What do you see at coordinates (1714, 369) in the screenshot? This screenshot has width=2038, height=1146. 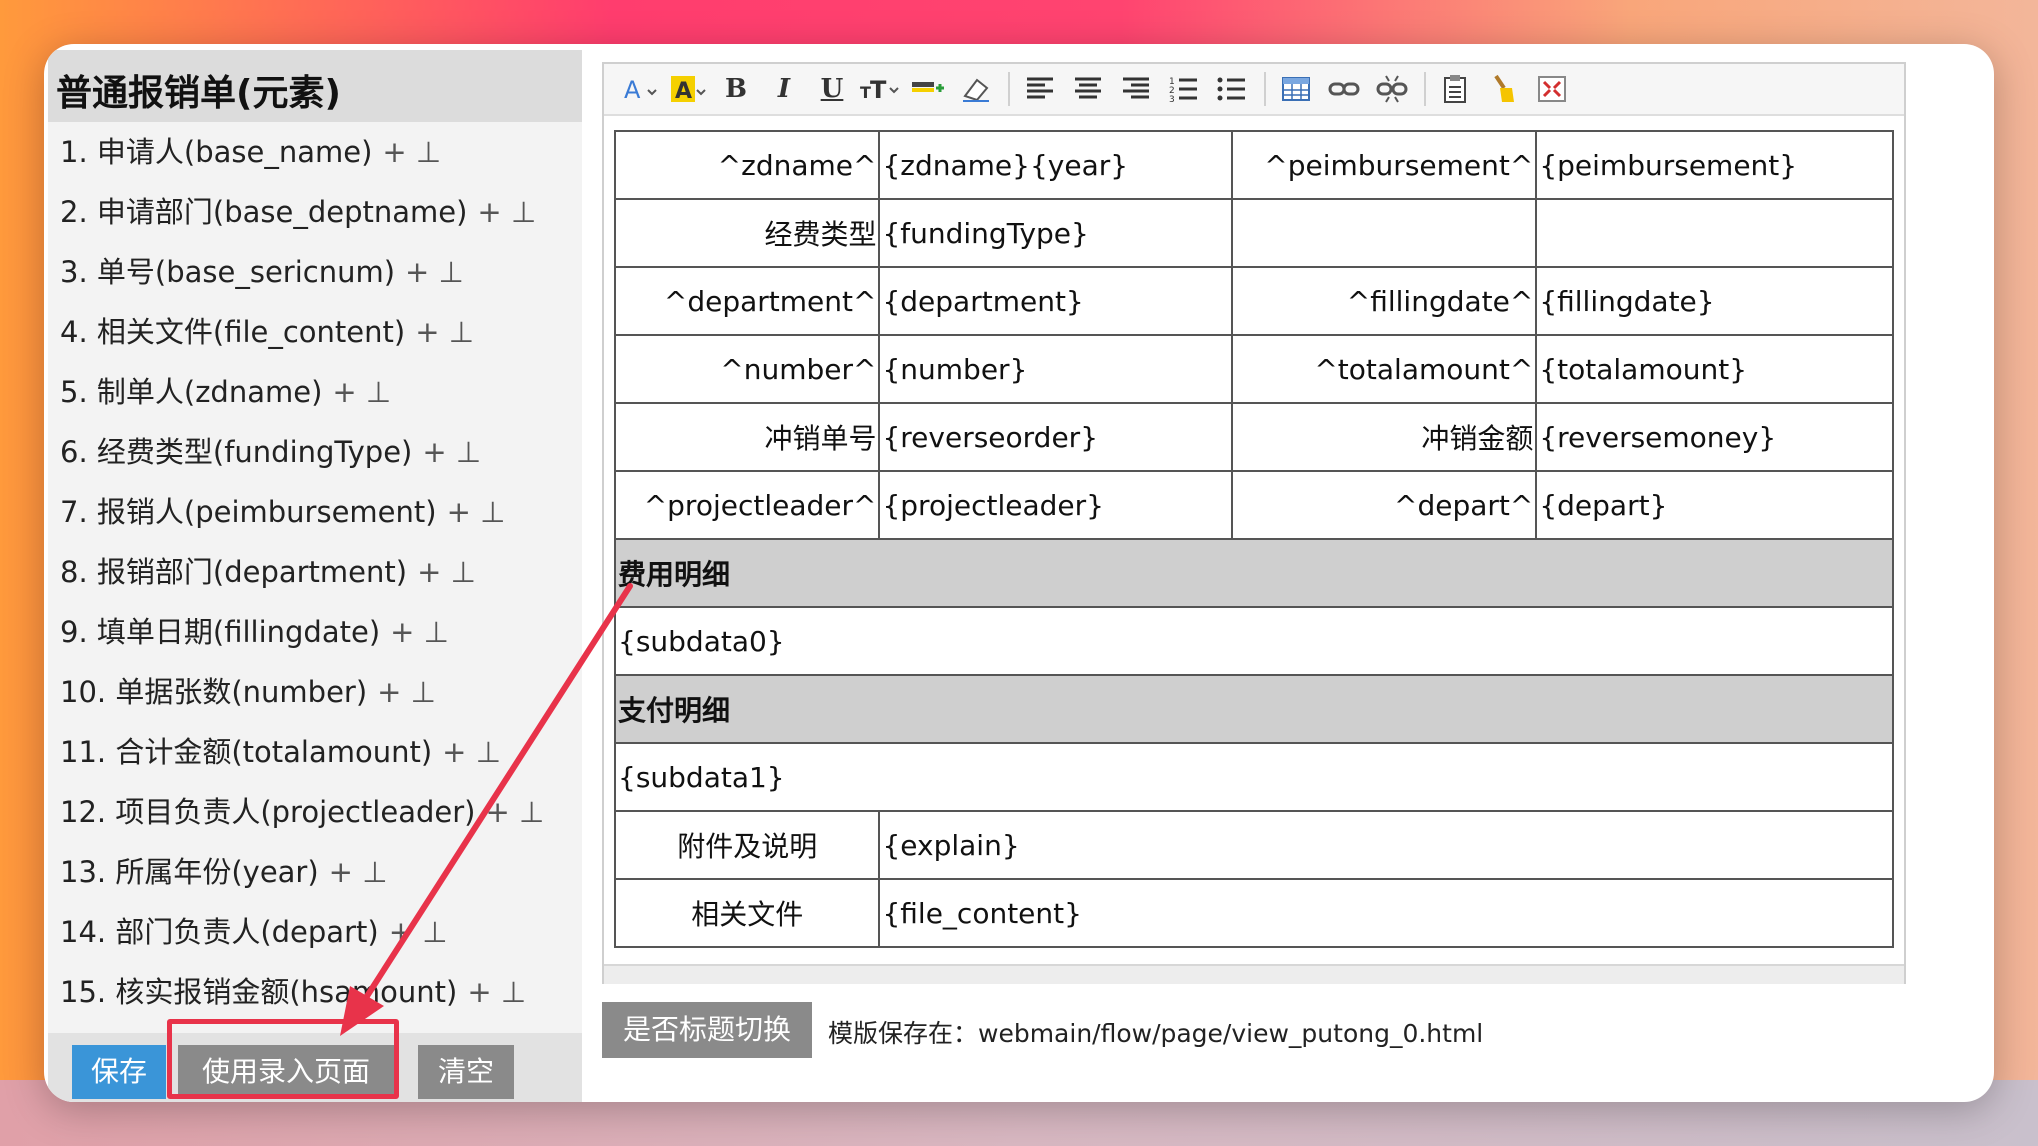 I see `table-cell-value: {totalamount}` at bounding box center [1714, 369].